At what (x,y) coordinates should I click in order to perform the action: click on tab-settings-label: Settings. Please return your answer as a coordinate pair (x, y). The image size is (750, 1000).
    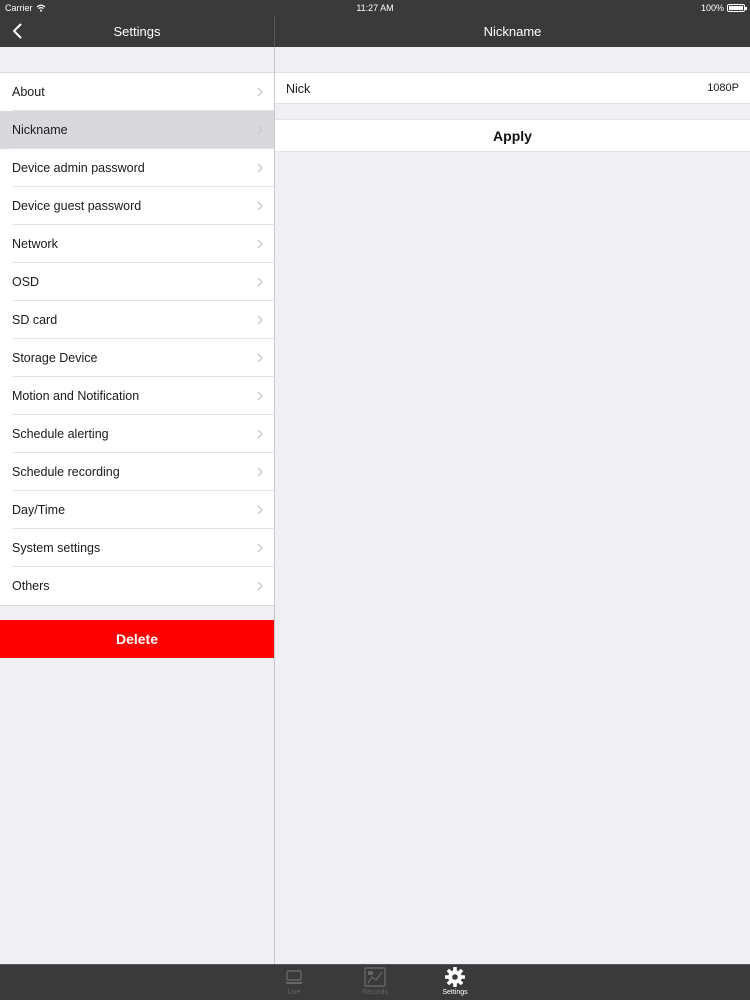
    Looking at the image, I should click on (455, 992).